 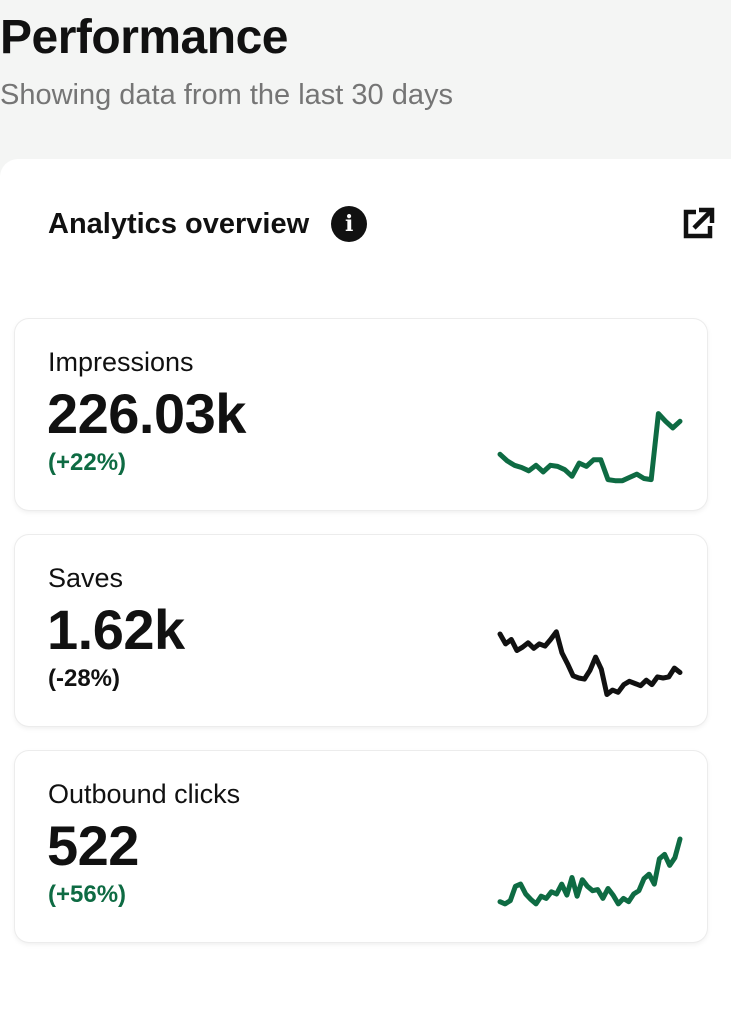 What do you see at coordinates (86, 578) in the screenshot?
I see `metric-label: Saves` at bounding box center [86, 578].